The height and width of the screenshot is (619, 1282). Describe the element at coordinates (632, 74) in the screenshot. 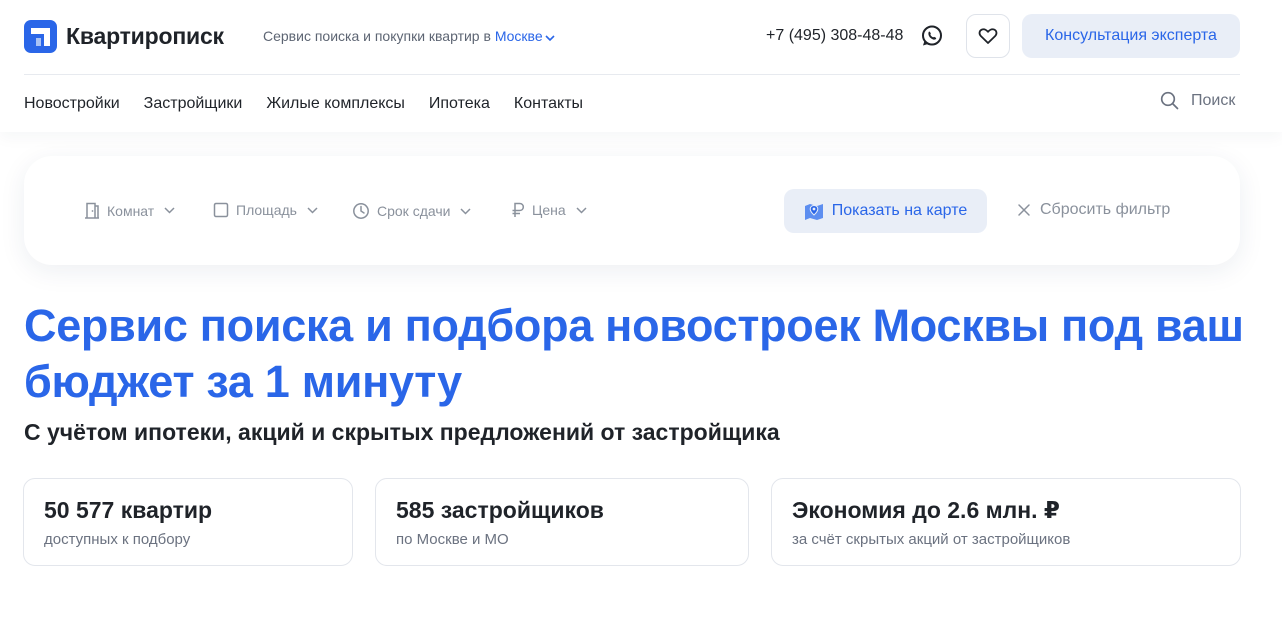

I see `header-divider` at that location.